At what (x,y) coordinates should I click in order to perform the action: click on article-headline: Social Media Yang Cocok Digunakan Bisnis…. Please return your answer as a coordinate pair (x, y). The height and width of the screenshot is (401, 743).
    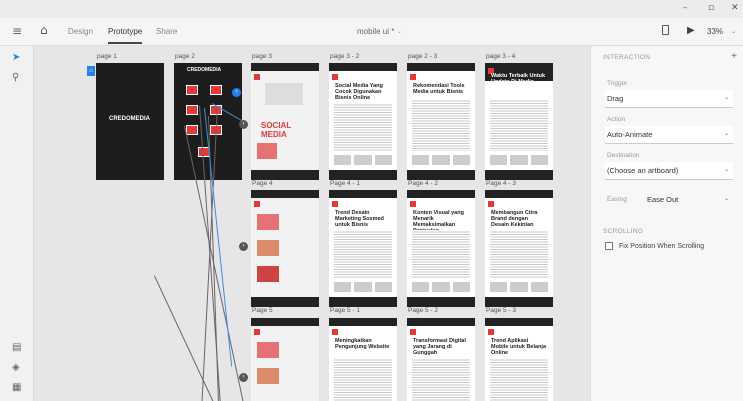
    Looking at the image, I should click on (359, 92).